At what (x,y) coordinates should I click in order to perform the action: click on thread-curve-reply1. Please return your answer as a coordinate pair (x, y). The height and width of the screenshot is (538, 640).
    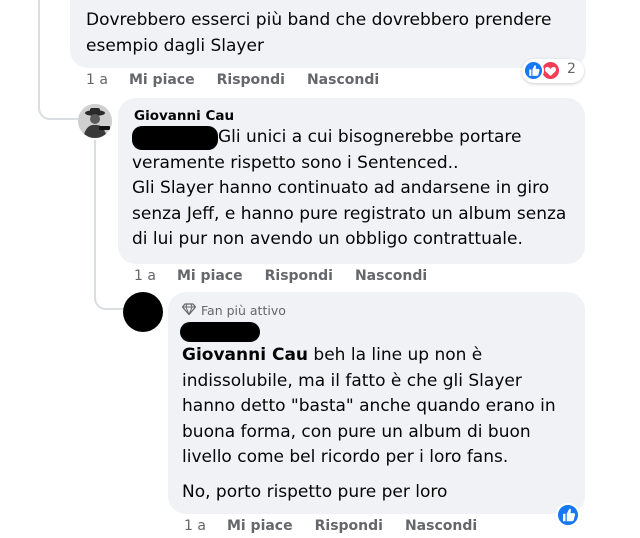
    Looking at the image, I should click on (58, 100).